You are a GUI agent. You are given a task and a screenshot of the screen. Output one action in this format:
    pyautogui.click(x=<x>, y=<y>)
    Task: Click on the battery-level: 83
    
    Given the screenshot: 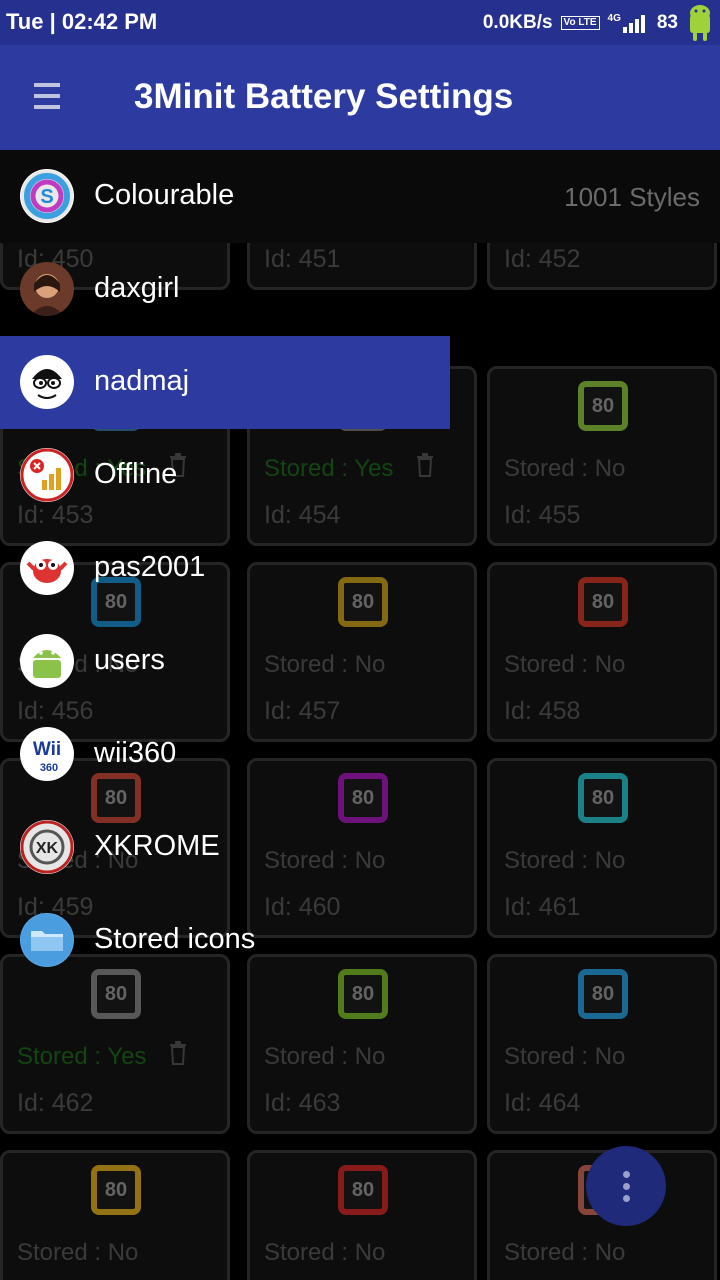 What is the action you would take?
    pyautogui.click(x=667, y=22)
    